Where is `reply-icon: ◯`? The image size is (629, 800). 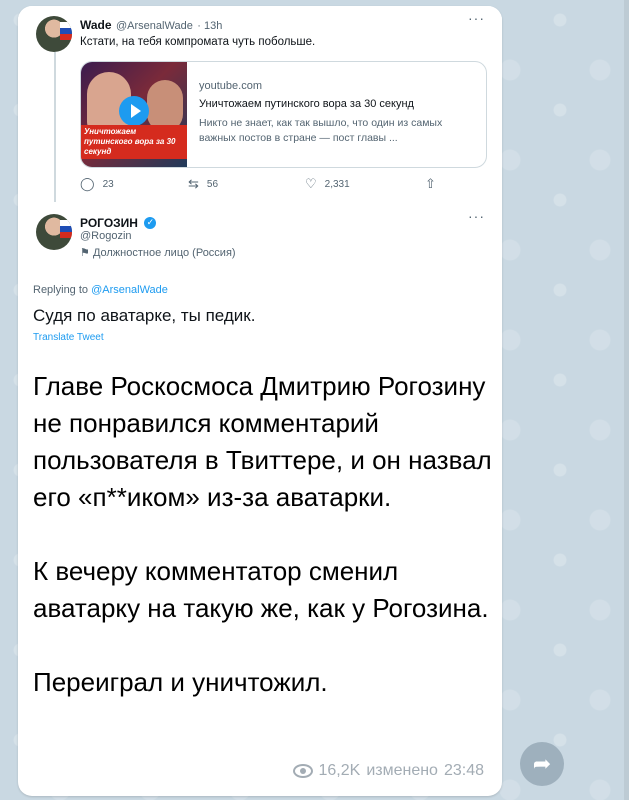 reply-icon: ◯ is located at coordinates (87, 183).